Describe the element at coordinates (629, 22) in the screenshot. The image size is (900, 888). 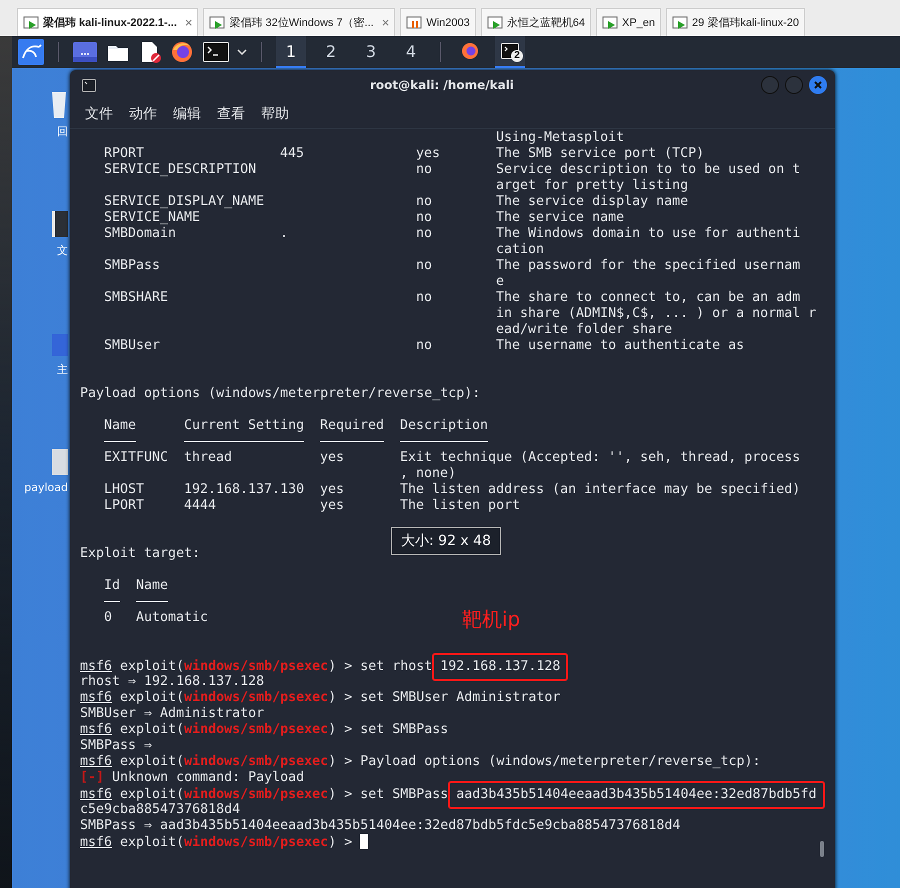
I see `vm-tab: XP_en` at that location.